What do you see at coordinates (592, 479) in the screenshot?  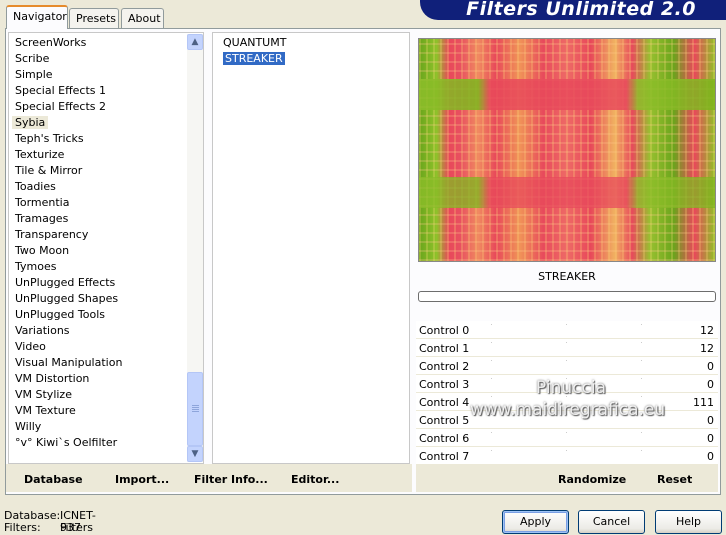 I see `randomize-link: Randomize` at bounding box center [592, 479].